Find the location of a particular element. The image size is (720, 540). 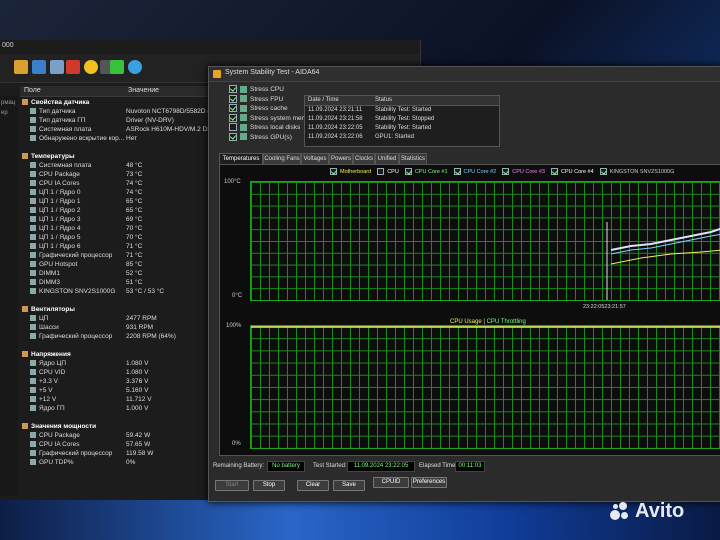

log-date-header: Date / Time is located at coordinates (323, 100).